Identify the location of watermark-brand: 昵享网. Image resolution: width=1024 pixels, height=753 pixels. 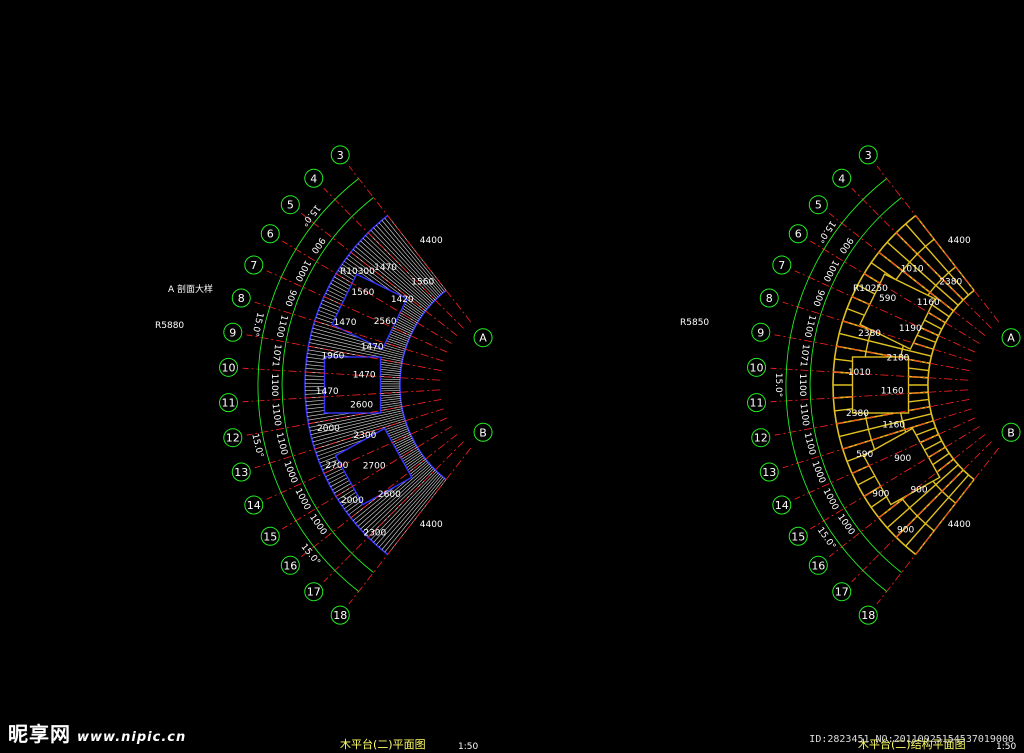
(39, 734).